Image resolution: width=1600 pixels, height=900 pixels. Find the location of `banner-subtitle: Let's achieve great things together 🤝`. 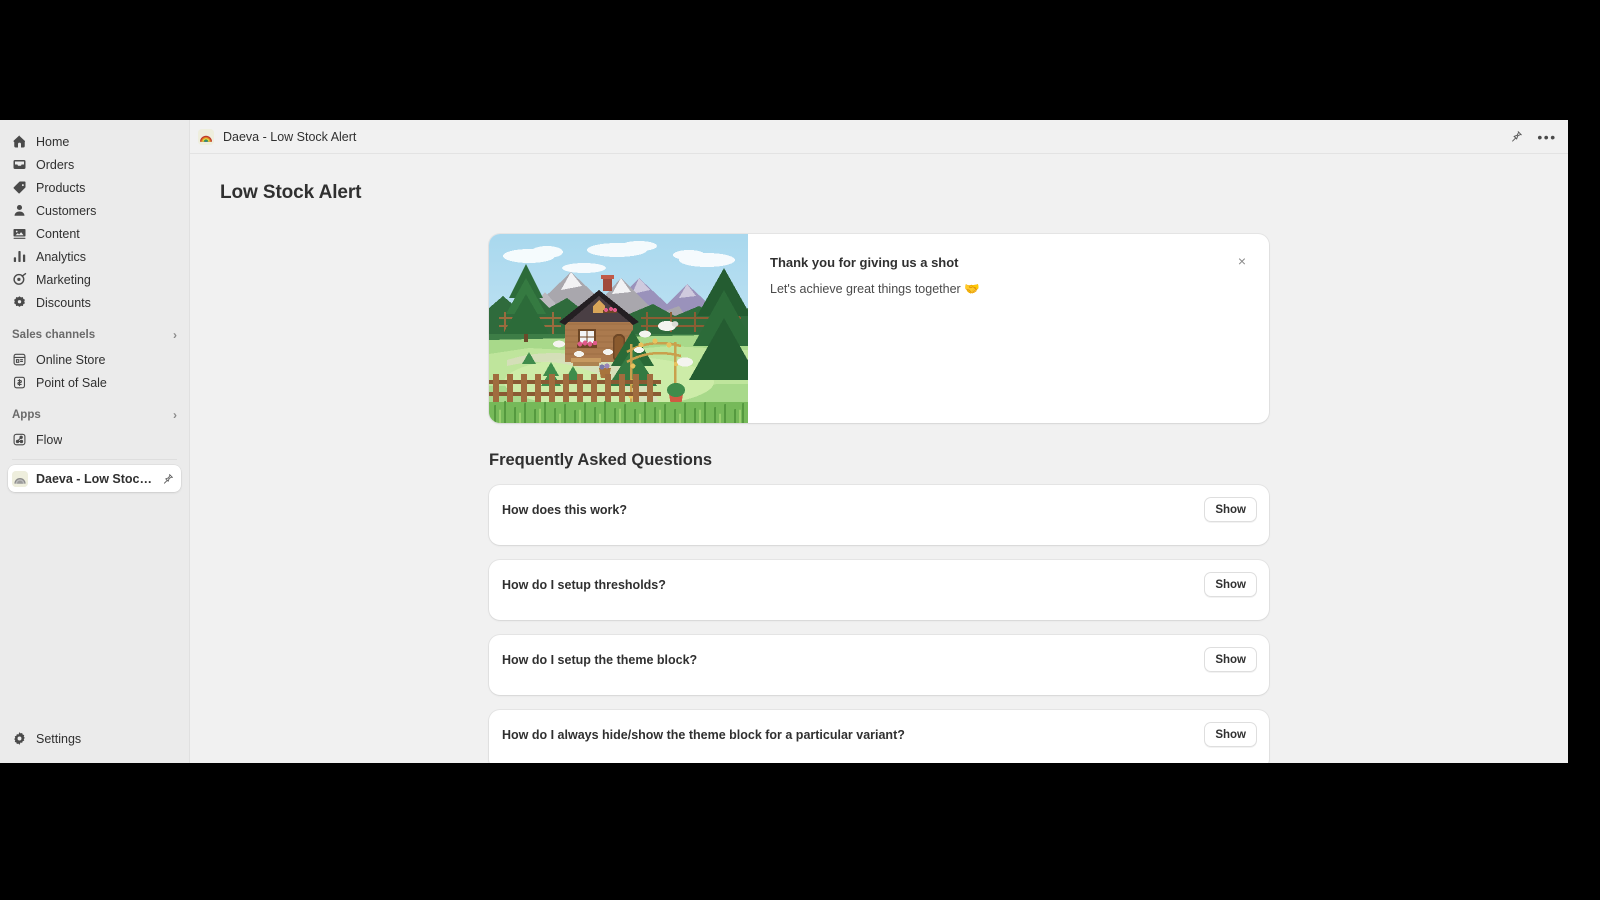

banner-subtitle: Let's achieve great things together 🤝 is located at coordinates (875, 289).